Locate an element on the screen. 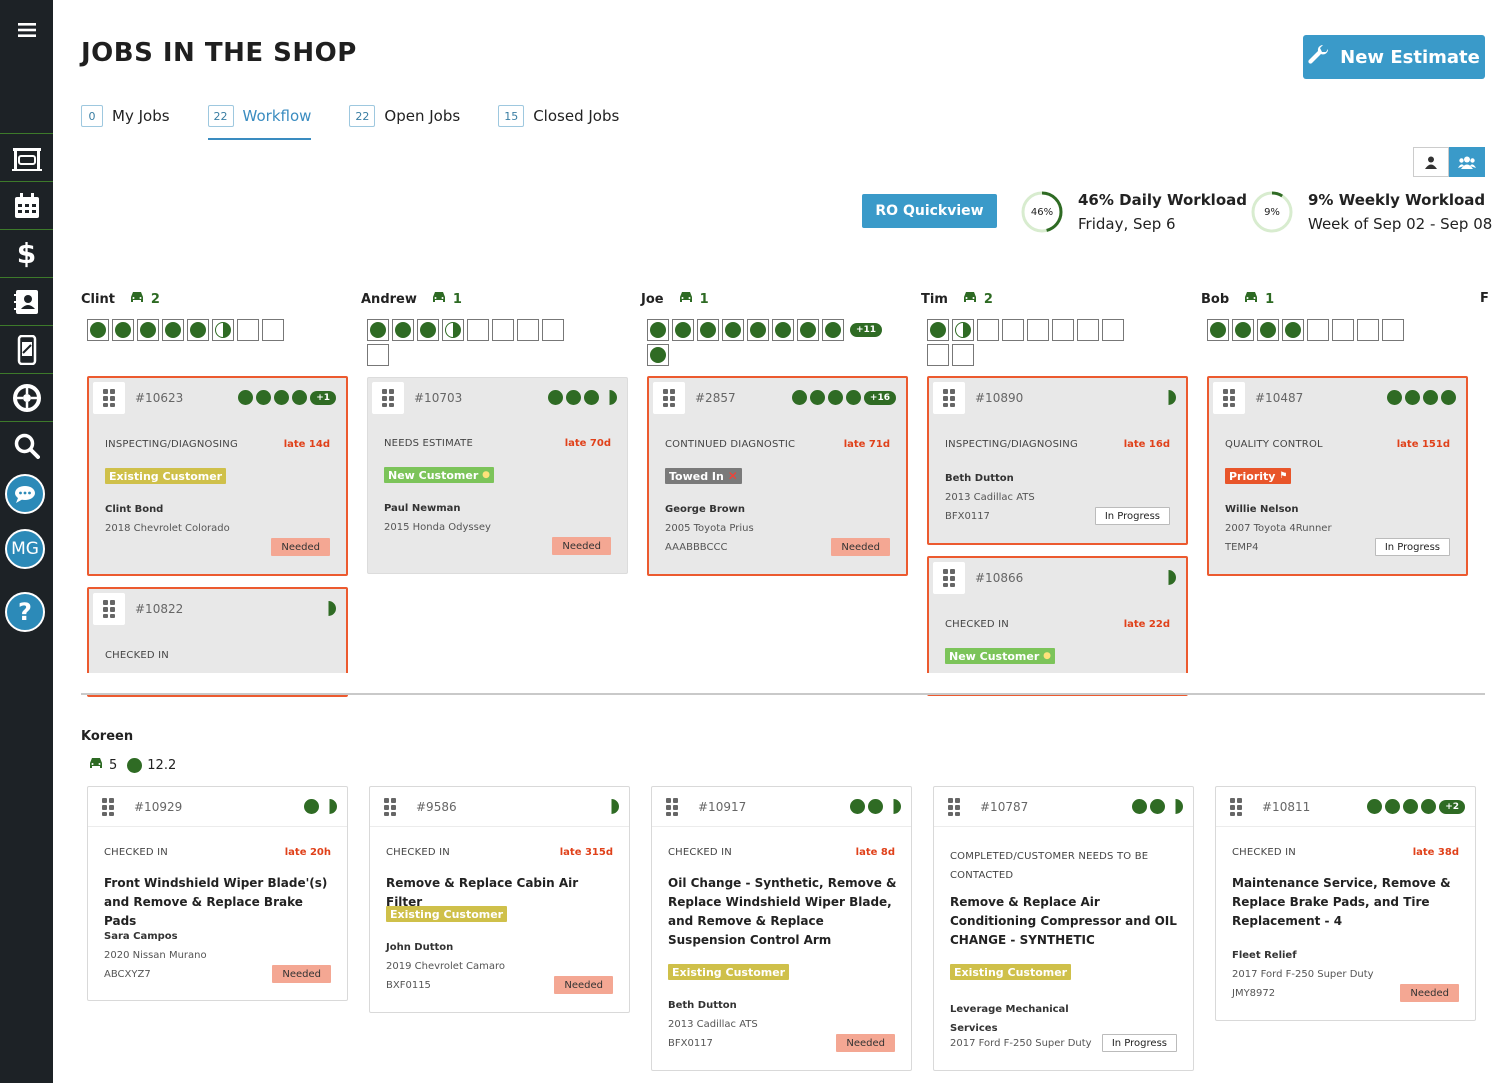 This screenshot has width=1500, height=1083. job-number: #9586 is located at coordinates (436, 807).